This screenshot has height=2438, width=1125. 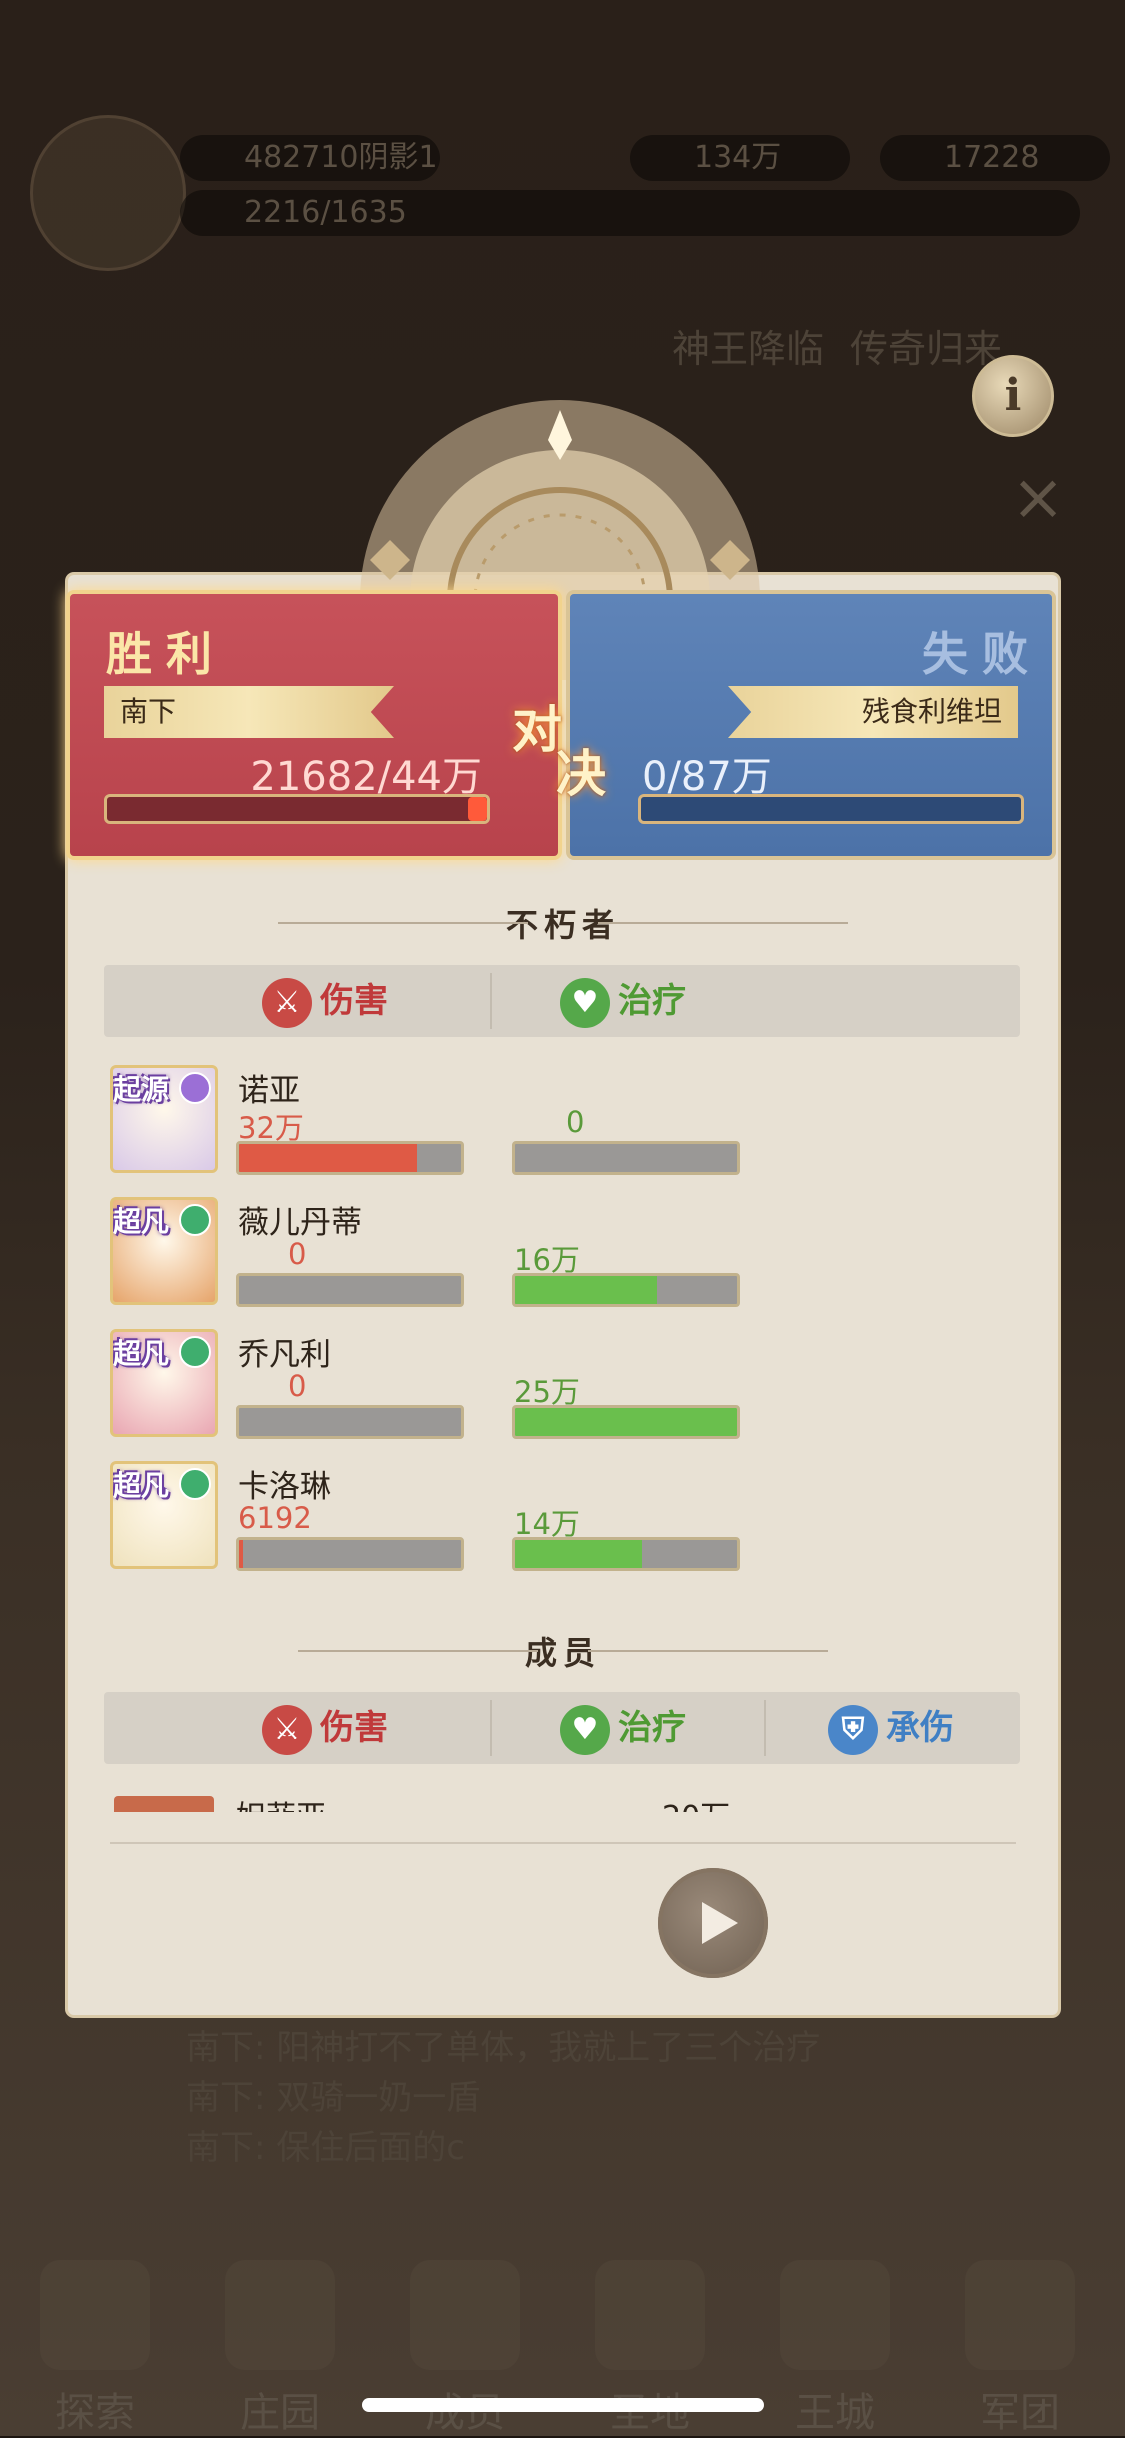 I want to click on replay-button, so click(x=713, y=1923).